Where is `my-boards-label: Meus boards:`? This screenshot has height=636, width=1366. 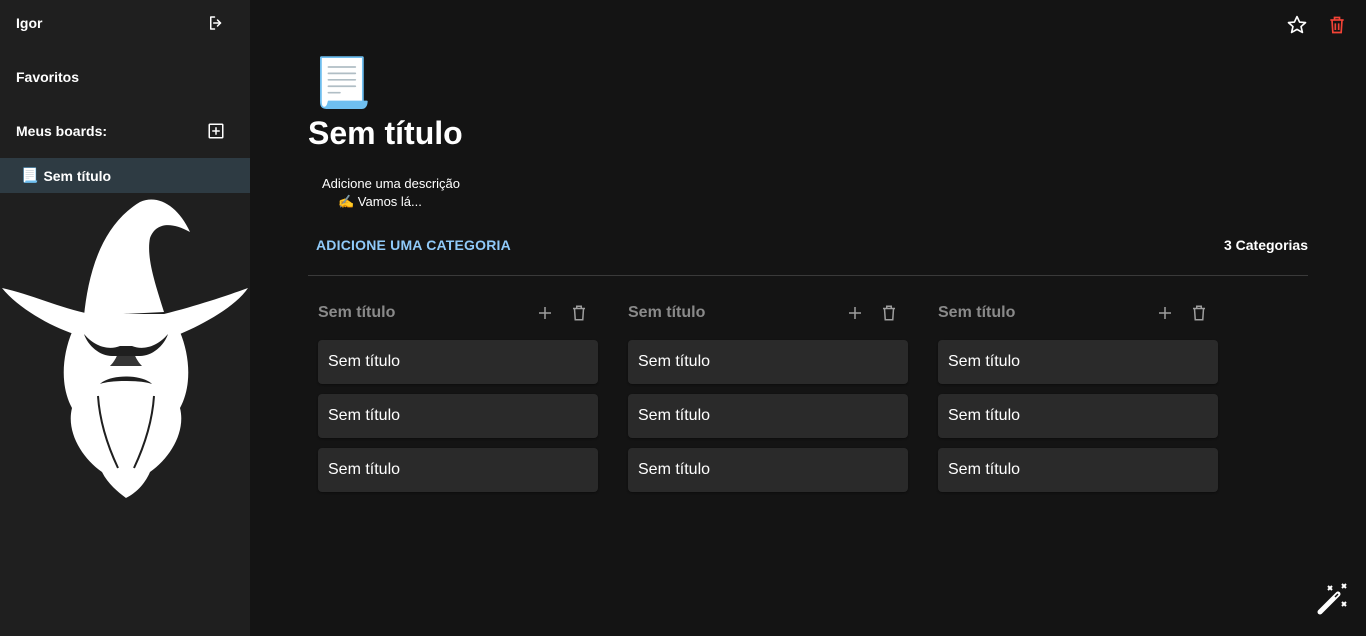
my-boards-label: Meus boards: is located at coordinates (62, 131).